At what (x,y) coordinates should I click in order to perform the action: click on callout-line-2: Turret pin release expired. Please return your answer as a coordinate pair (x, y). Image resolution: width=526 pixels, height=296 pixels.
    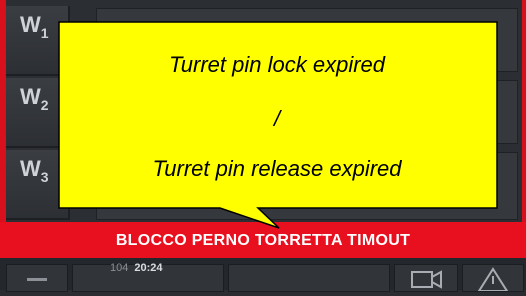
    Looking at the image, I should click on (277, 168).